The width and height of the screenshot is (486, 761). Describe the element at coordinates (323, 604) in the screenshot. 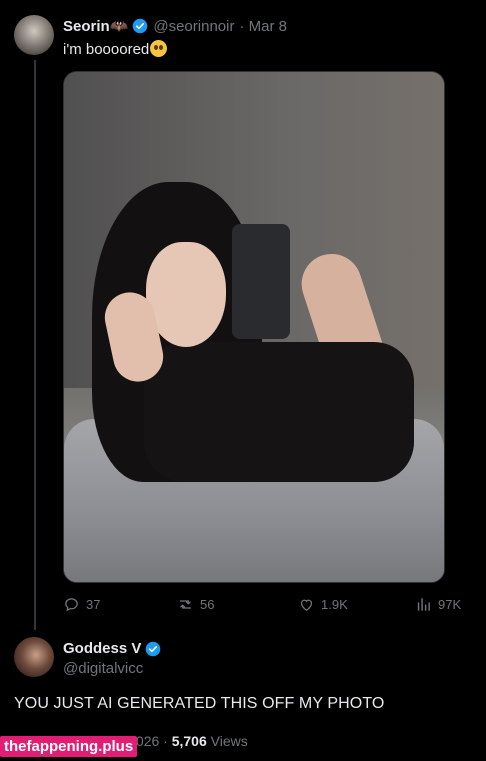

I see `like-button: 1.9K` at that location.